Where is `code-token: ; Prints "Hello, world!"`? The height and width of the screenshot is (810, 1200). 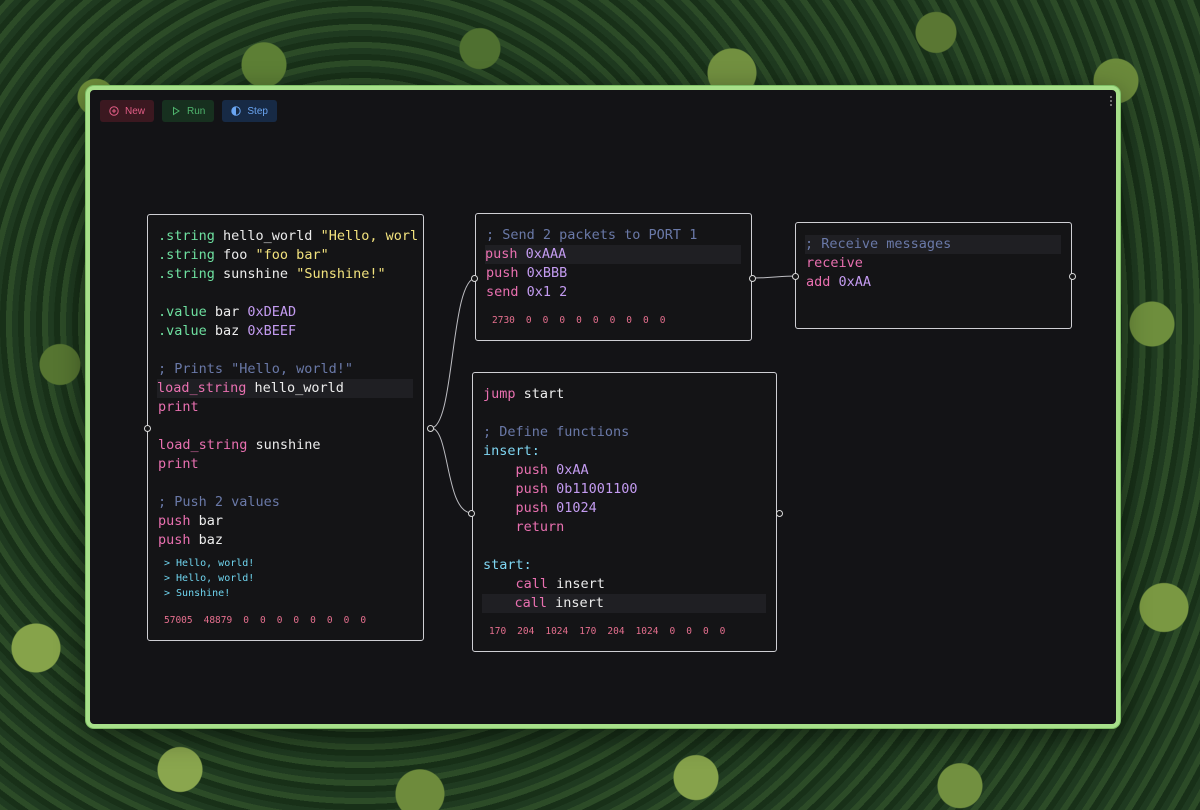 code-token: ; Prints "Hello, world!" is located at coordinates (256, 369).